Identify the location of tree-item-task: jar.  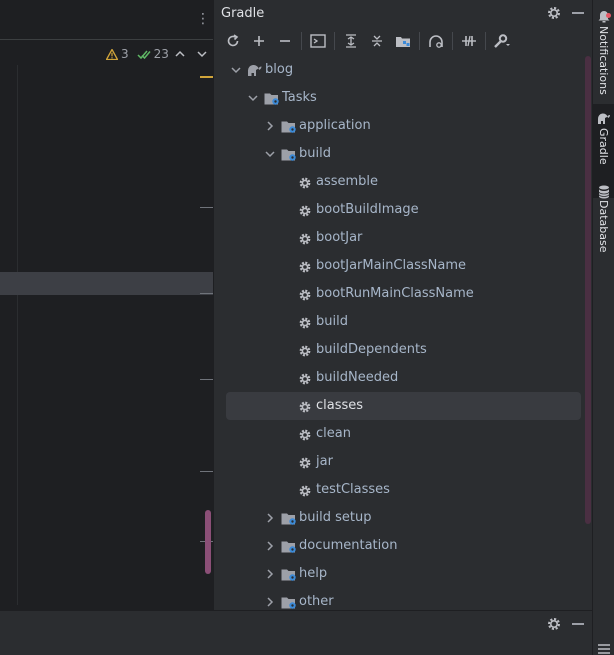
(403, 462).